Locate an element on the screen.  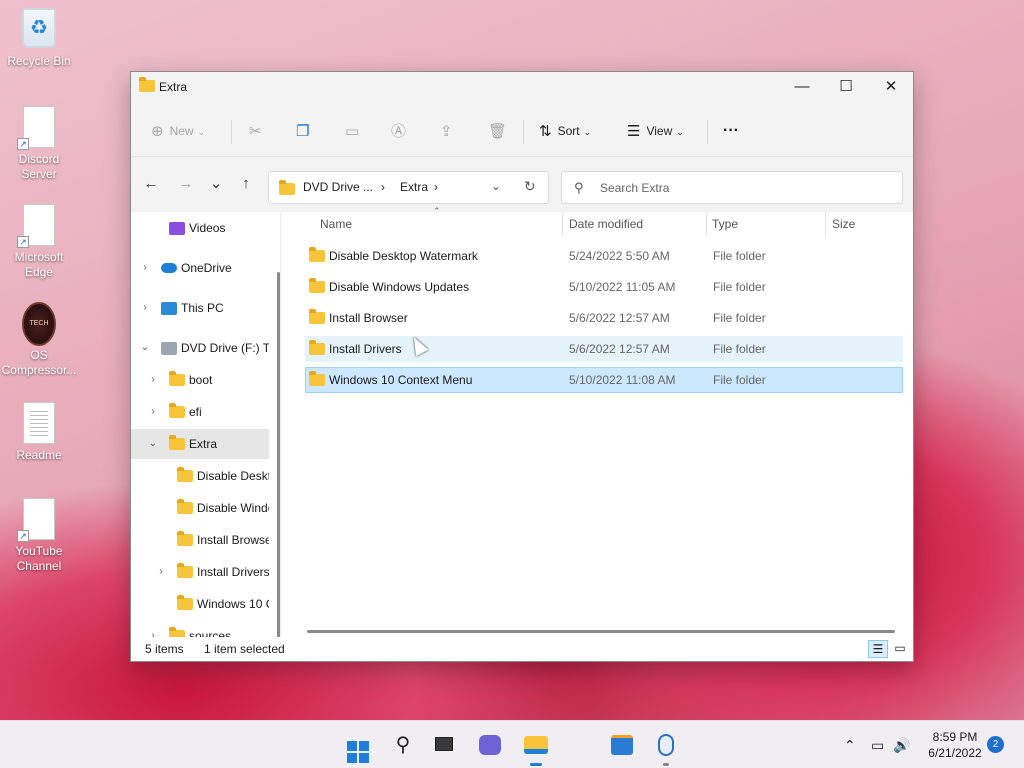
nav-item-this-pc: › This PC is located at coordinates (200, 308).